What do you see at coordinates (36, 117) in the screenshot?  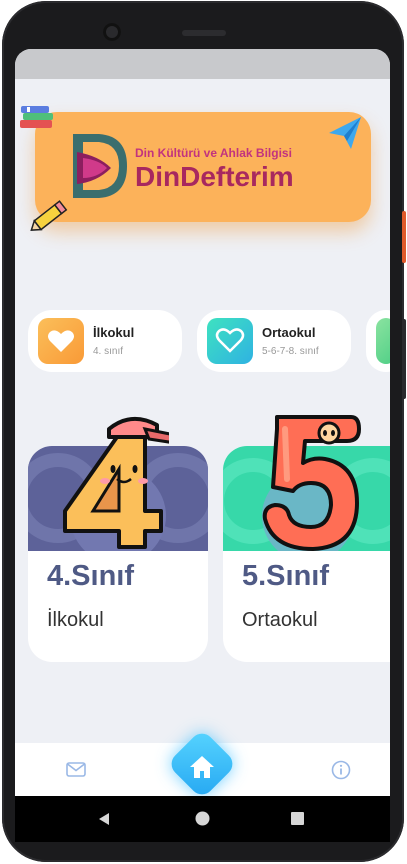 I see `books-sticker-icon` at bounding box center [36, 117].